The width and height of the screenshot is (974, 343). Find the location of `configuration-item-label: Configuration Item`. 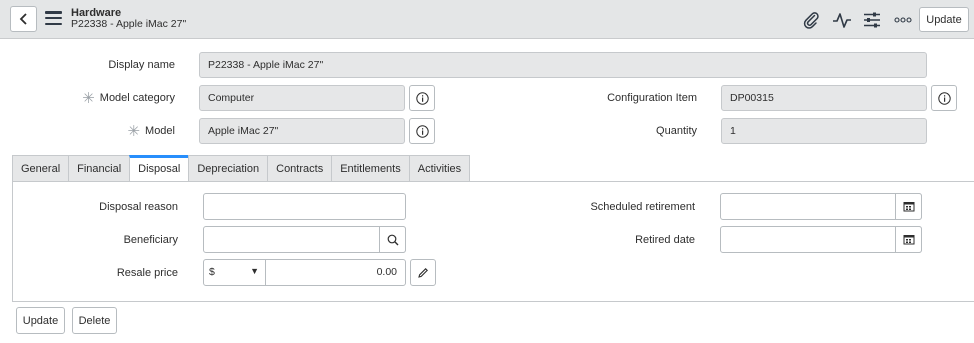

configuration-item-label: Configuration Item is located at coordinates (652, 98).